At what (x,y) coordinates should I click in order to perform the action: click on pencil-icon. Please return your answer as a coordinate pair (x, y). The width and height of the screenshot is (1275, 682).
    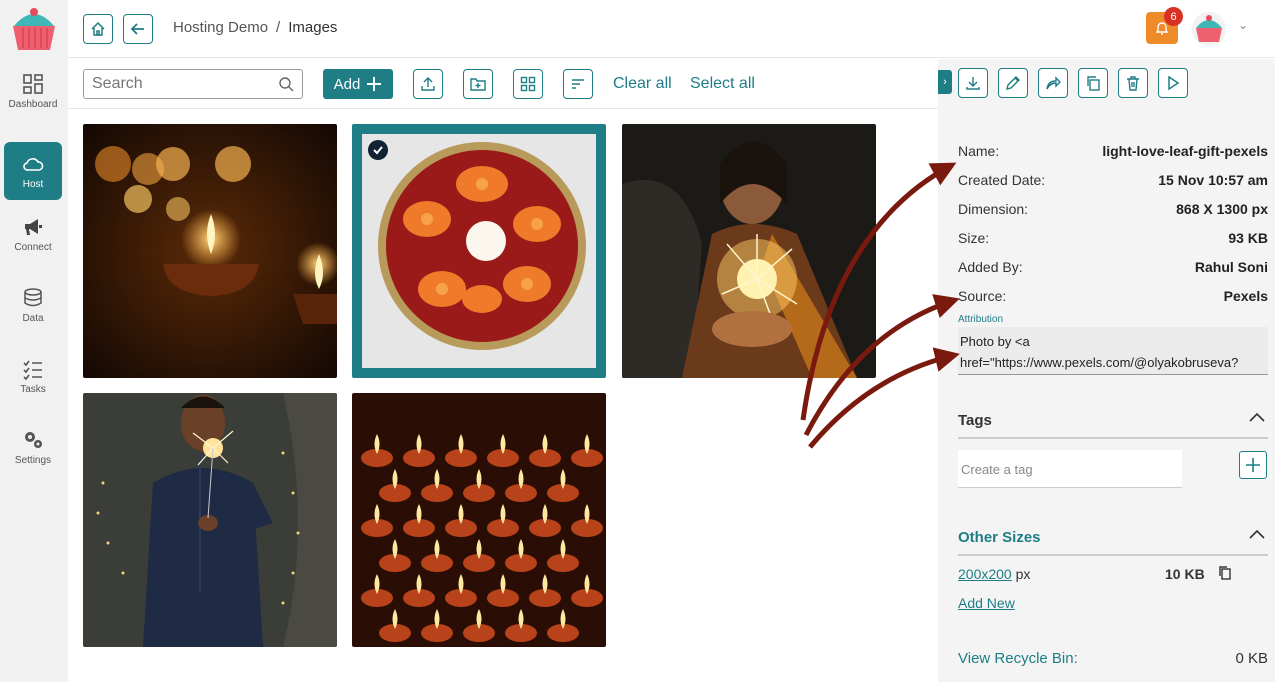
    Looking at the image, I should click on (1013, 83).